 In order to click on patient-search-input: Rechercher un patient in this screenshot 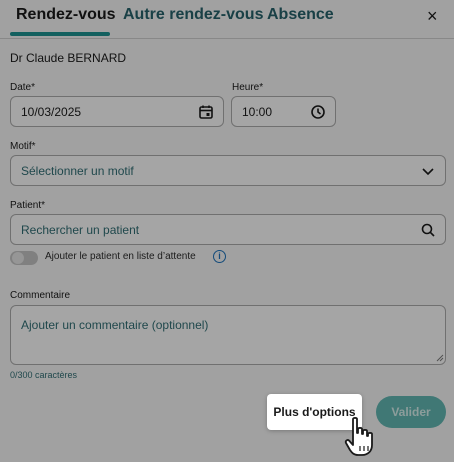, I will do `click(228, 229)`.